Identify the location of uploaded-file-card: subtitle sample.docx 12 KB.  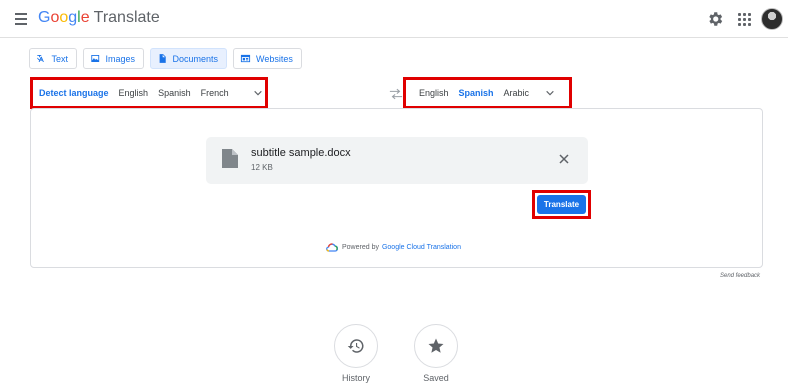
(397, 160).